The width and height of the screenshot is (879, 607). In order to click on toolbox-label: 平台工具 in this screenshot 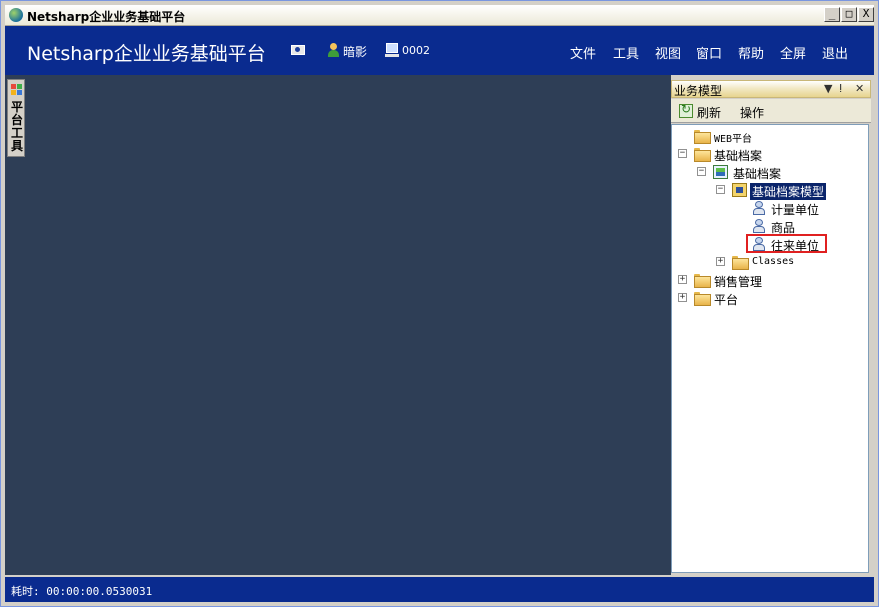, I will do `click(16, 126)`.